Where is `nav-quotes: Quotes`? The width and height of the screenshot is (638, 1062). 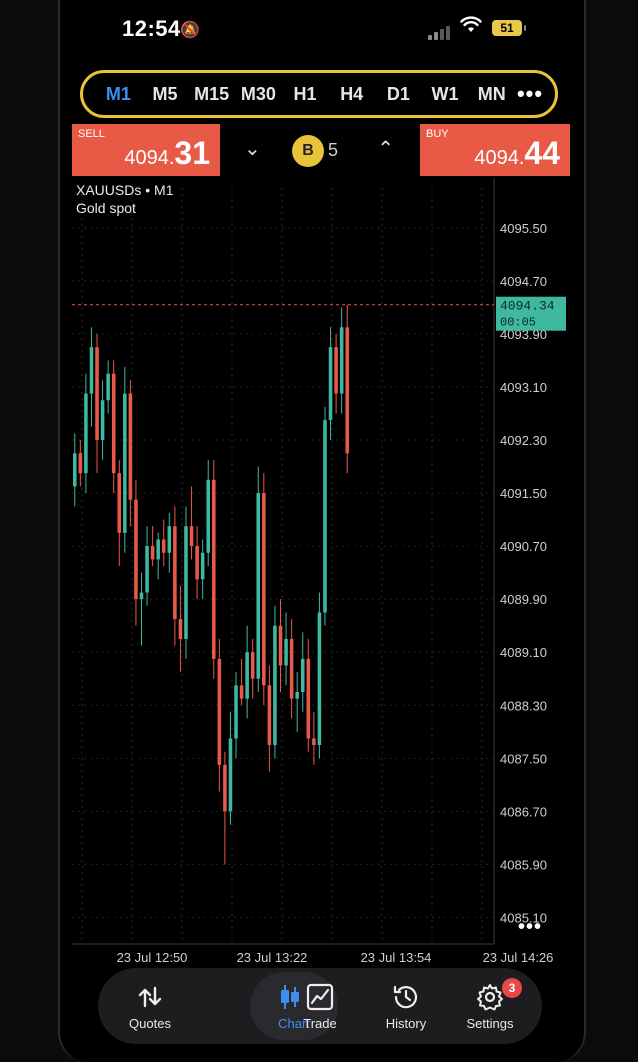
nav-quotes: Quotes is located at coordinates (150, 1006).